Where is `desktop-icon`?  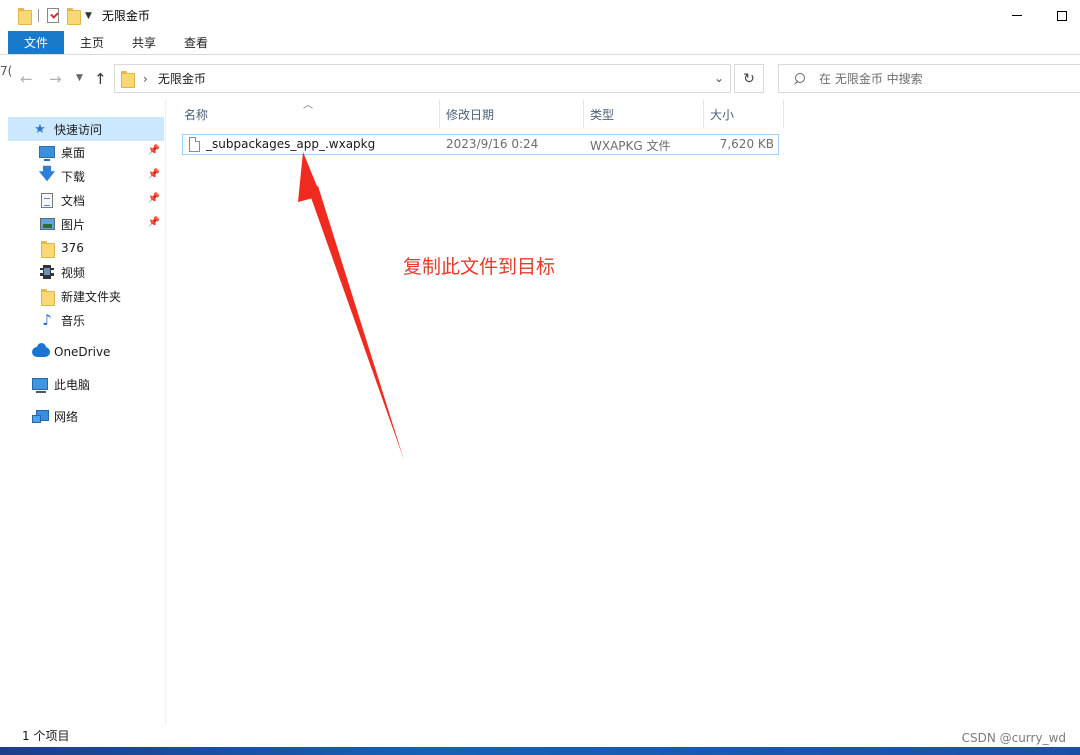
desktop-icon is located at coordinates (47, 153).